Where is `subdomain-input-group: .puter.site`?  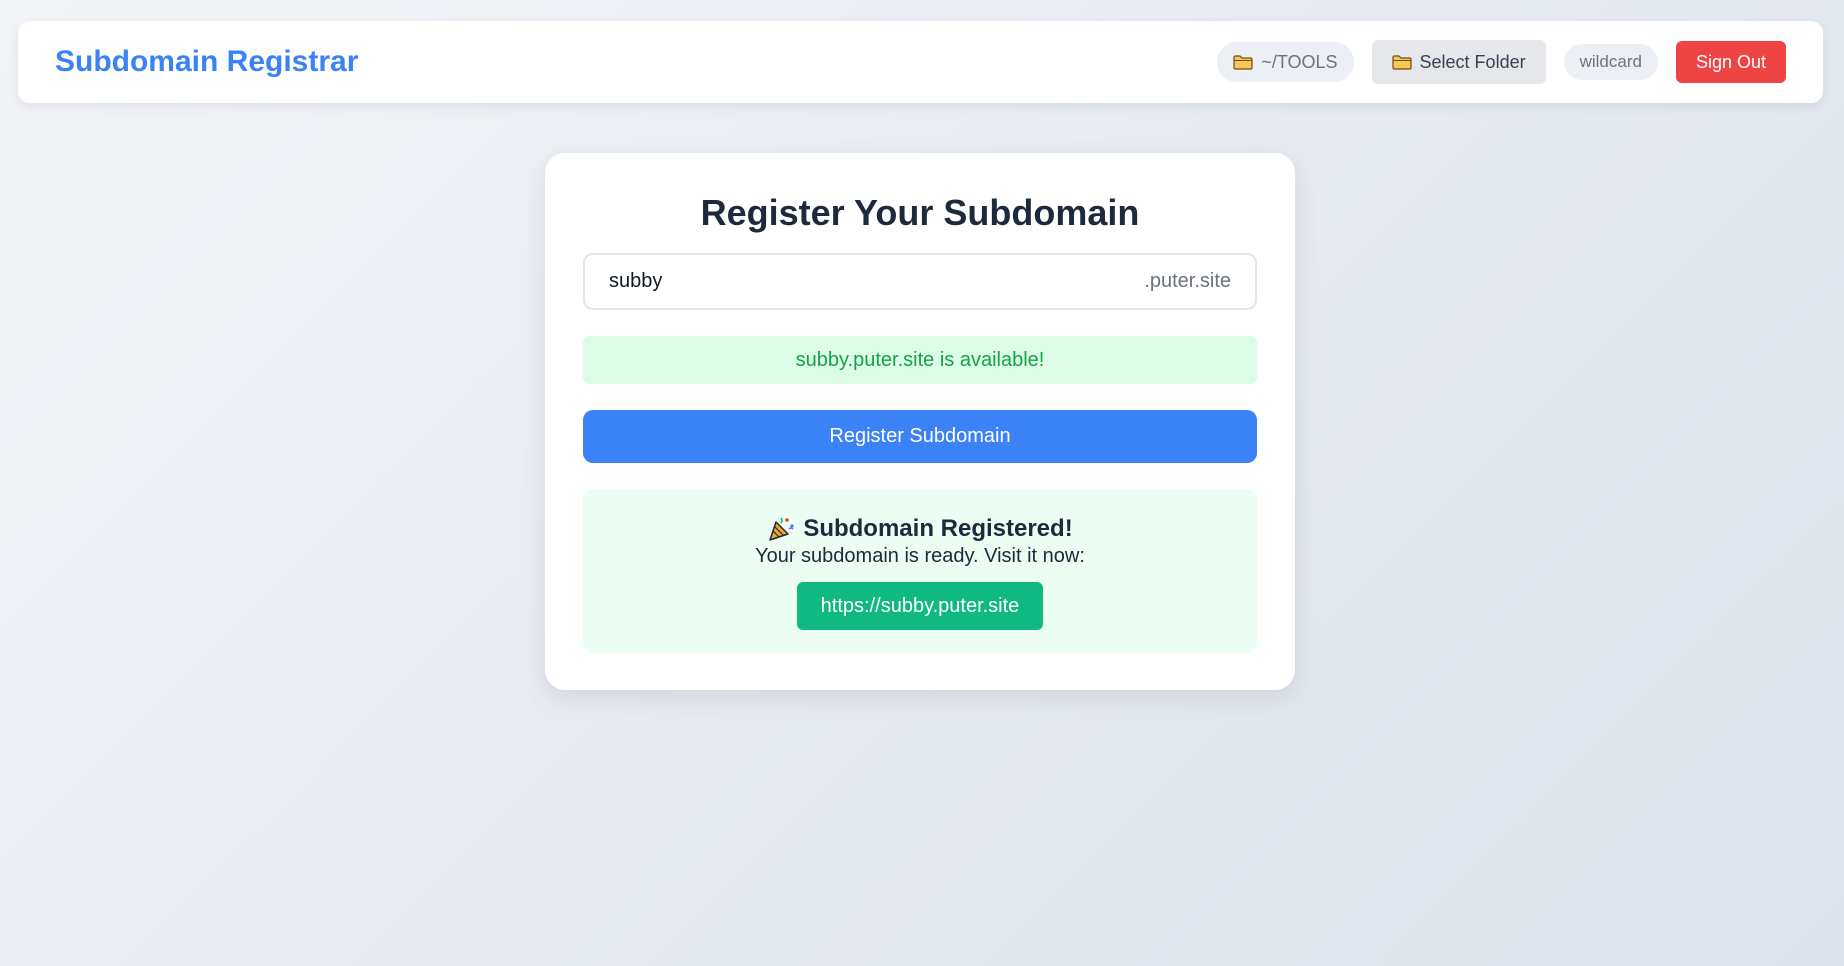 subdomain-input-group: .puter.site is located at coordinates (920, 281).